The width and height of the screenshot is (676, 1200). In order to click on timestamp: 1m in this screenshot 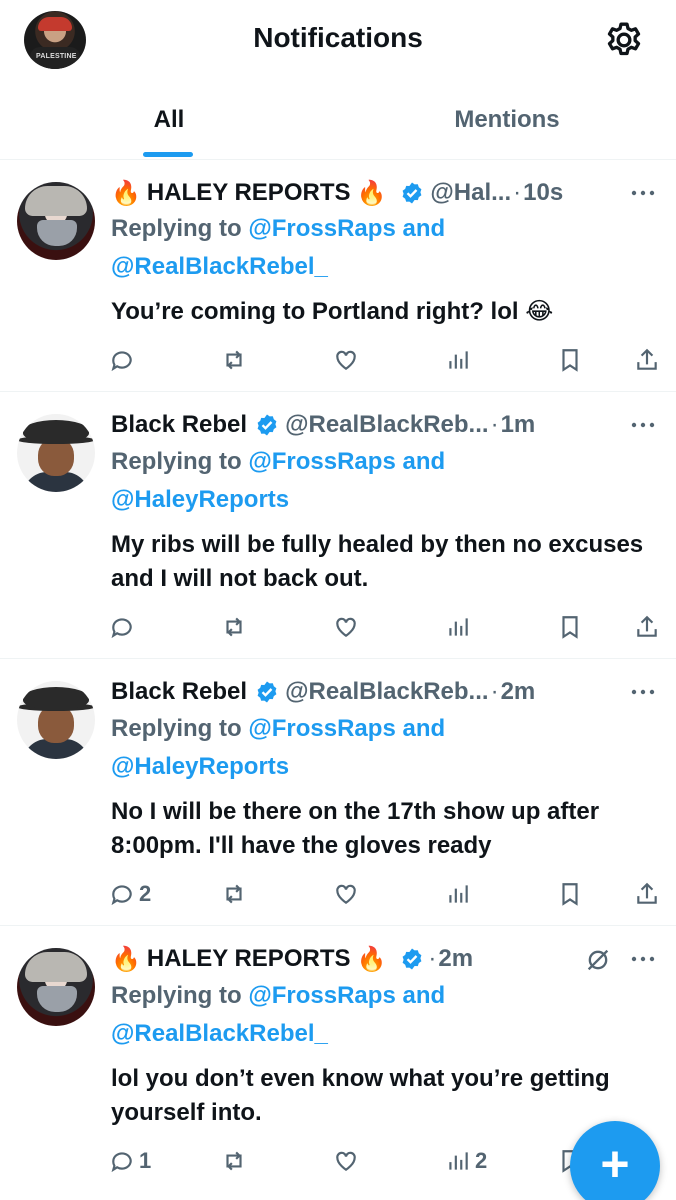, I will do `click(518, 425)`.